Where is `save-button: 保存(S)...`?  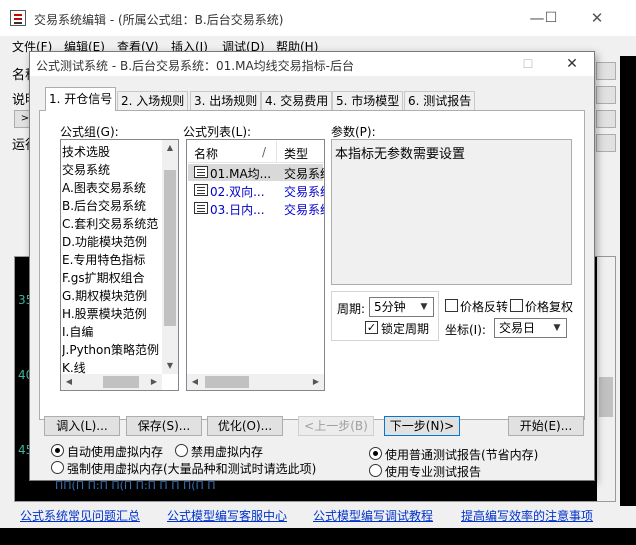
save-button: 保存(S)... is located at coordinates (164, 426).